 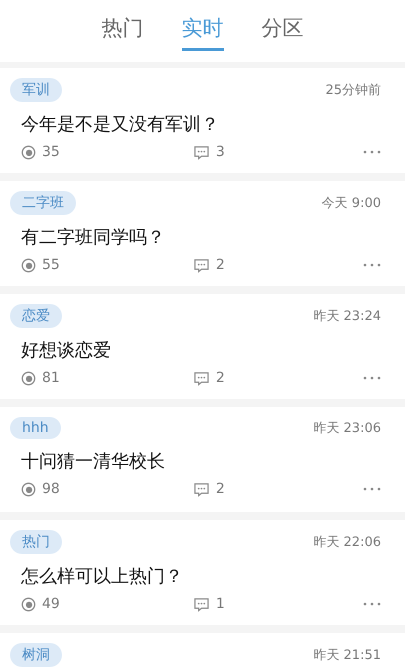 I want to click on view-count: 35, so click(x=51, y=152).